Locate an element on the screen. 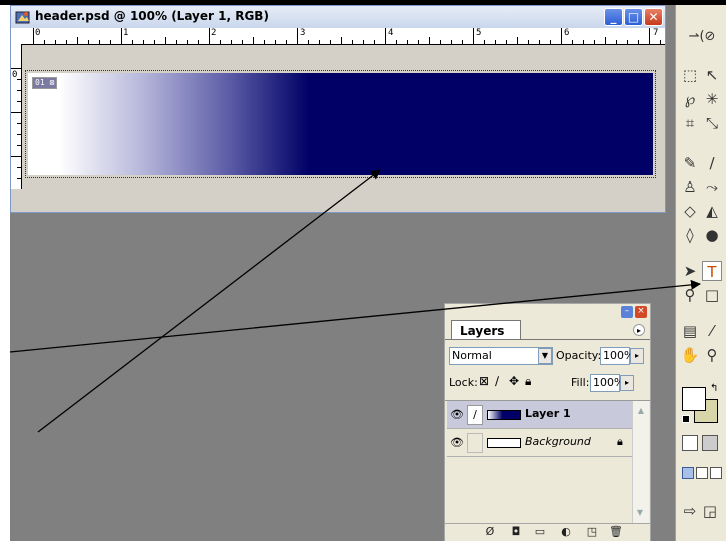 This screenshot has width=726, height=541. blend-mode-value: Normal is located at coordinates (472, 355).